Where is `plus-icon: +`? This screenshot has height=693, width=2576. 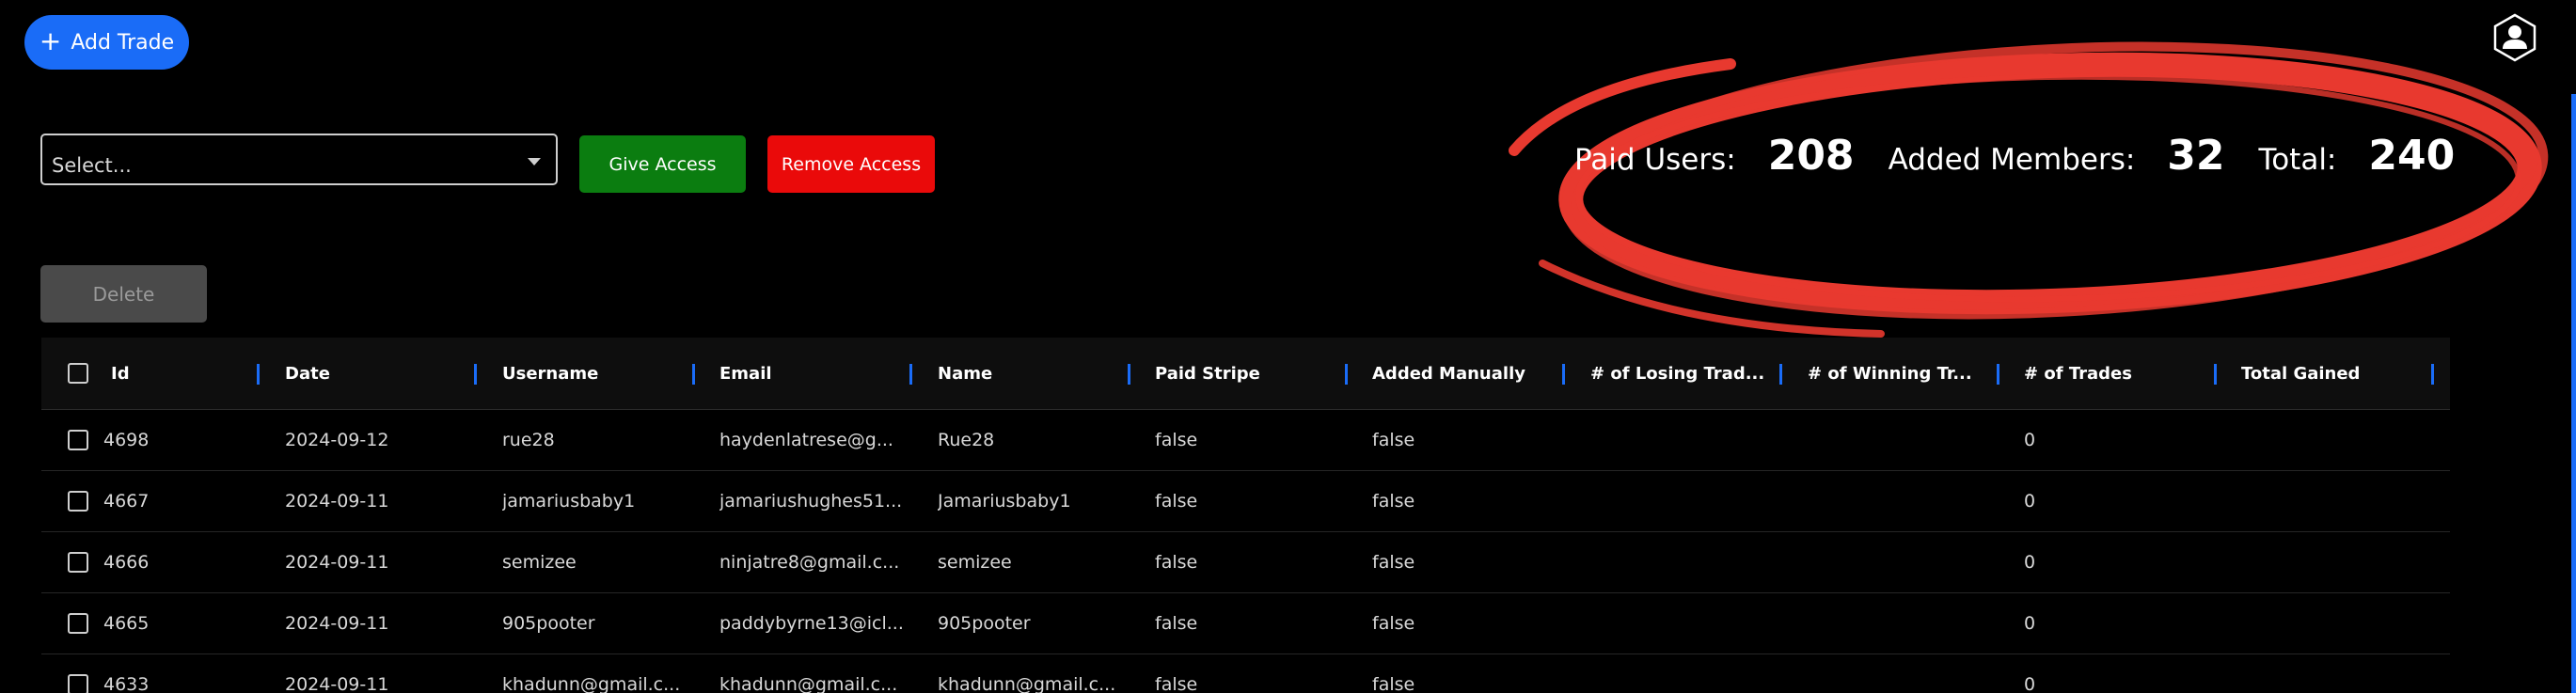
plus-icon: + is located at coordinates (50, 40).